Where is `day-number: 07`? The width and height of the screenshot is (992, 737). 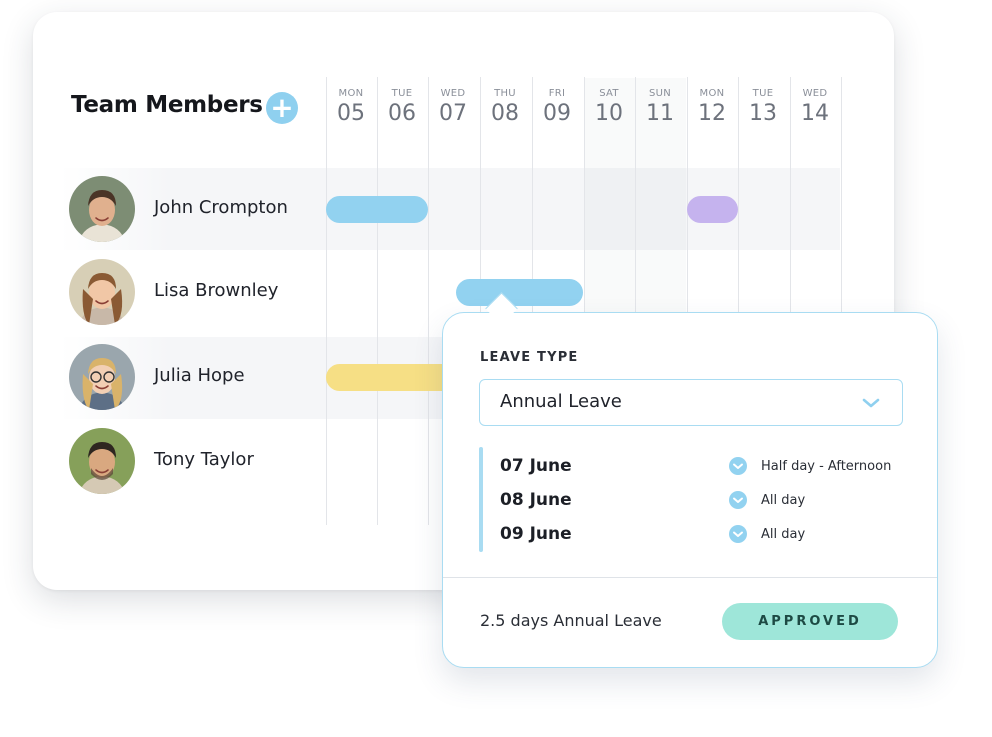
day-number: 07 is located at coordinates (453, 113).